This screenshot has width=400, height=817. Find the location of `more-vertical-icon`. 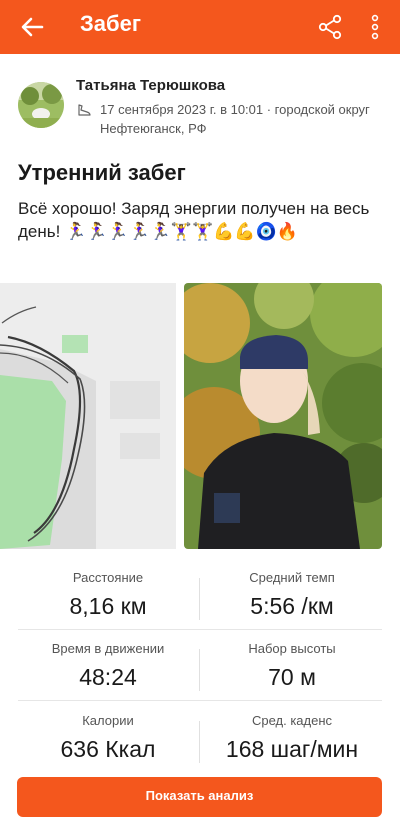

more-vertical-icon is located at coordinates (375, 27).